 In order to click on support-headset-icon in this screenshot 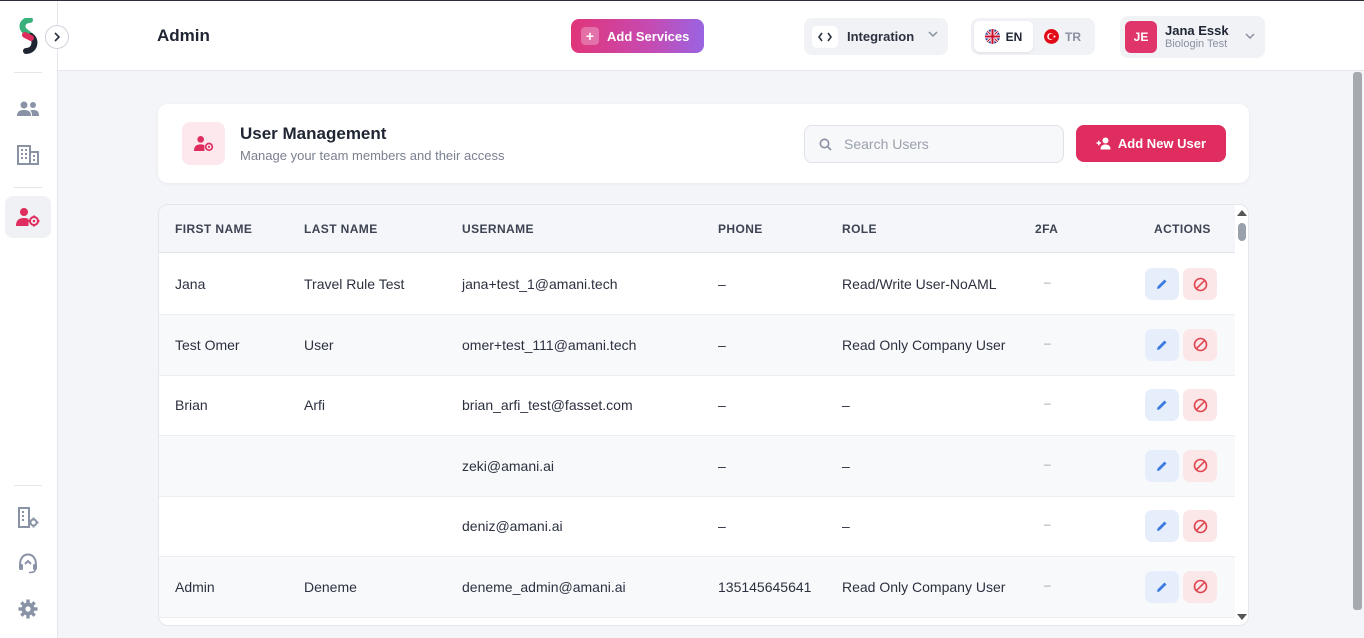, I will do `click(28, 563)`.